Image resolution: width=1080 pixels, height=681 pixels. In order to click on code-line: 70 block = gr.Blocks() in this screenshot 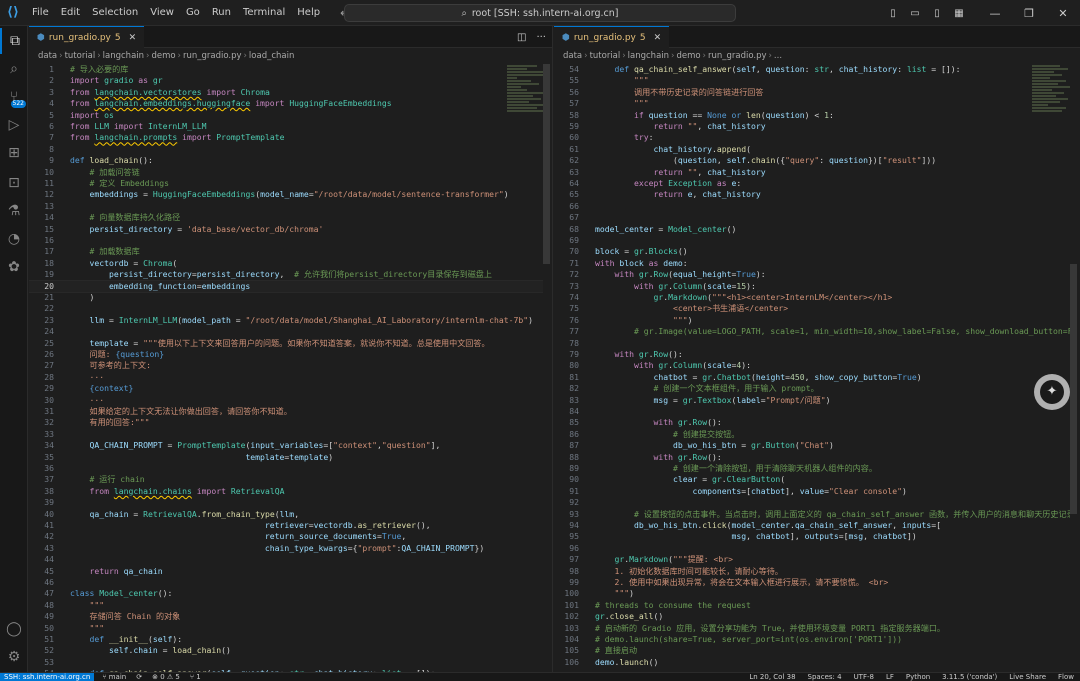, I will do `click(817, 251)`.